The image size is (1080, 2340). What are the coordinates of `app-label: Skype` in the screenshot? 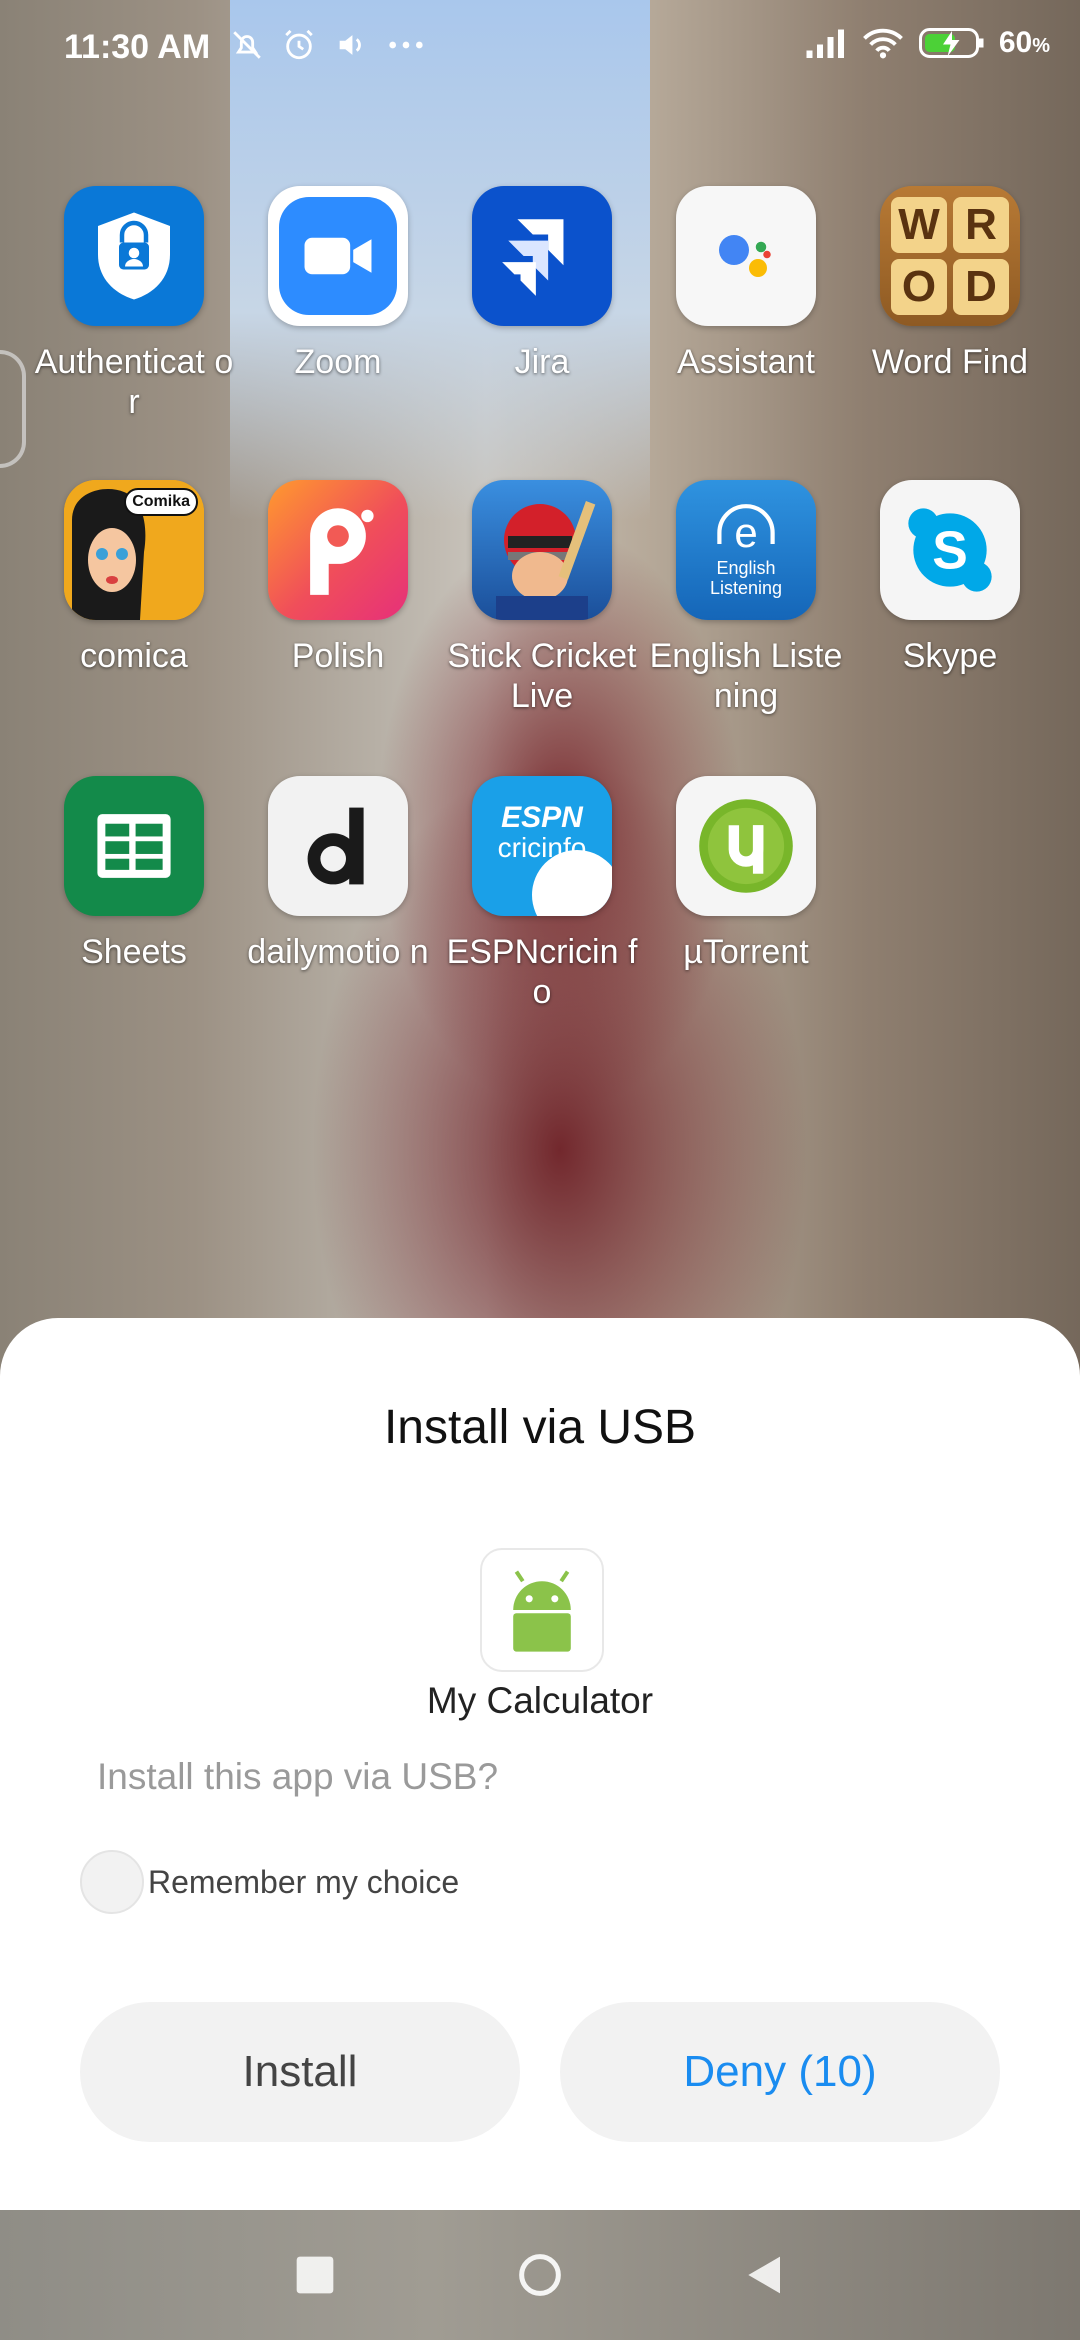 It's located at (950, 656).